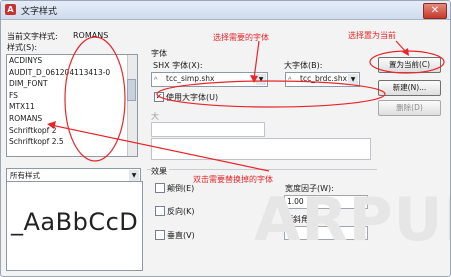 This screenshot has height=277, width=451. I want to click on select-font-arrow, so click(256, 60).